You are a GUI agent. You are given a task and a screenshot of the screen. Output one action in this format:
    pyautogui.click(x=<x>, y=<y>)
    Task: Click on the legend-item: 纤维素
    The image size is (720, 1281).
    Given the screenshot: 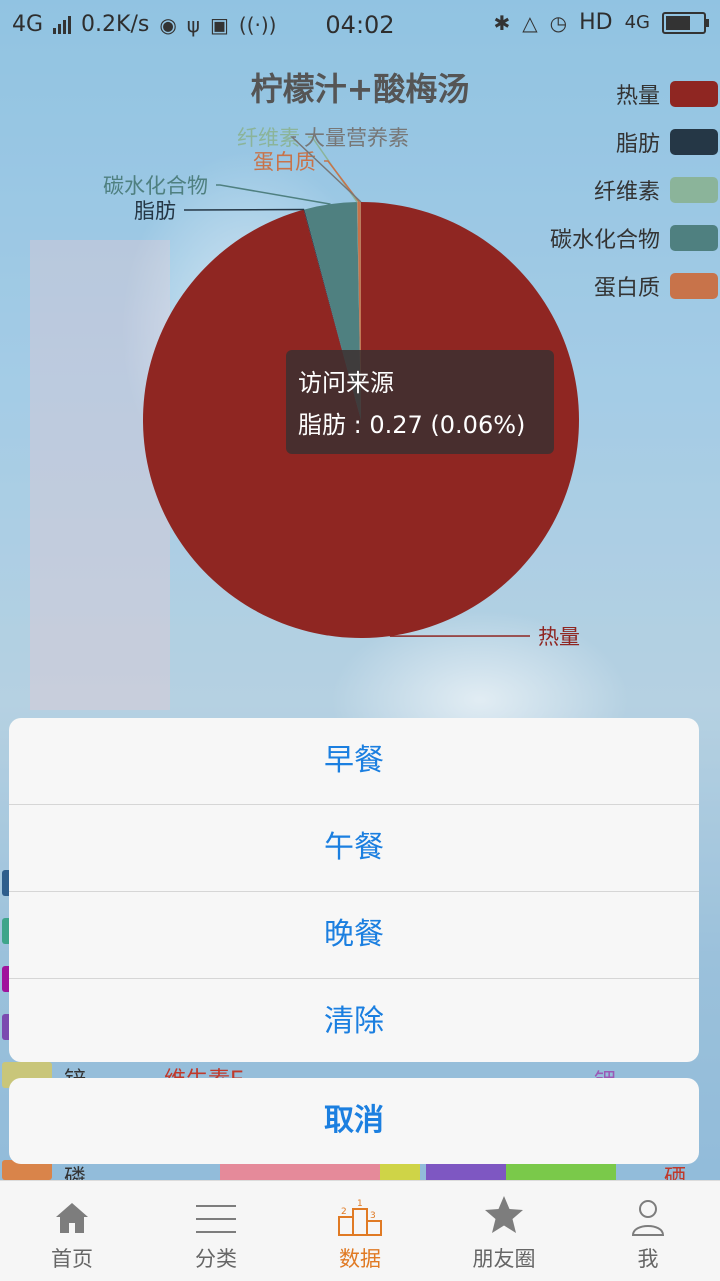 What is the action you would take?
    pyautogui.click(x=634, y=190)
    